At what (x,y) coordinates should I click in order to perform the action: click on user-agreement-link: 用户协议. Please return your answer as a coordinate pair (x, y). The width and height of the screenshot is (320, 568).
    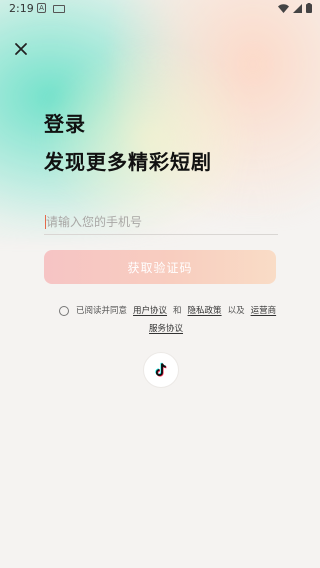
    Looking at the image, I should click on (150, 311).